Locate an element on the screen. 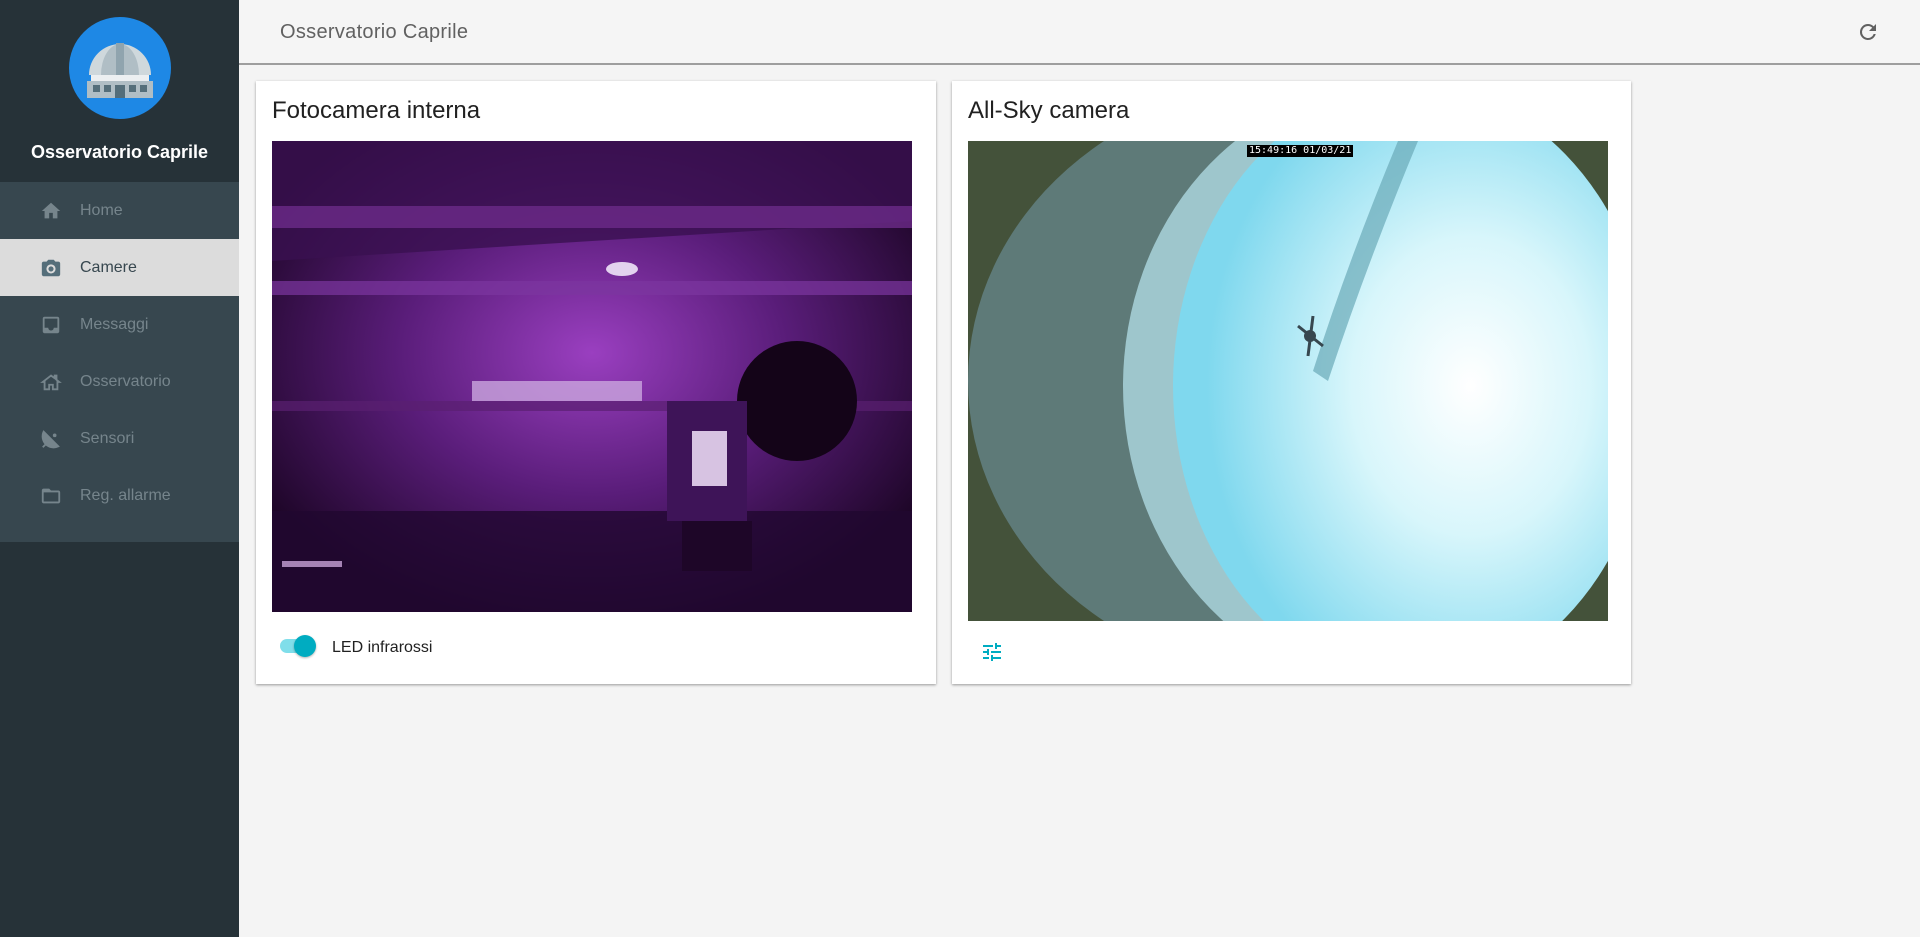  sidebar-item-label: Sensori is located at coordinates (107, 438).